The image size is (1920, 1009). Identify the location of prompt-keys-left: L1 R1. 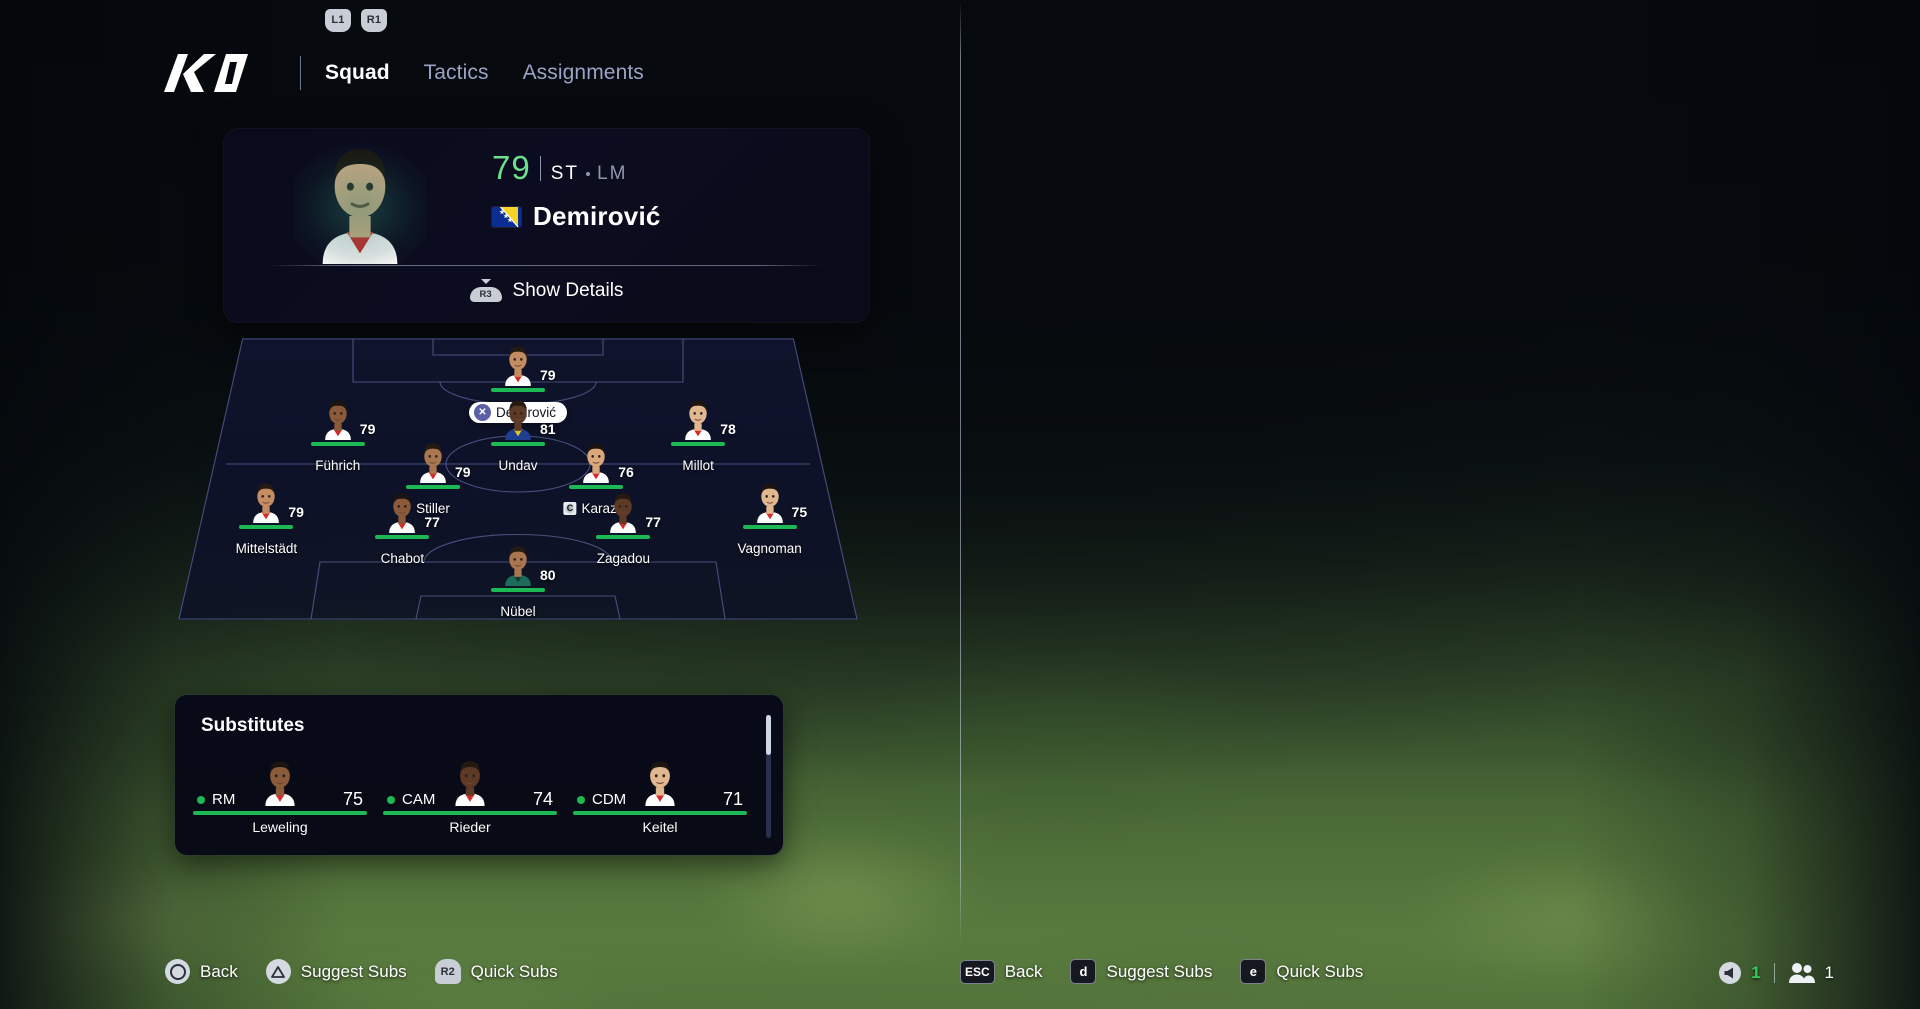
(356, 20).